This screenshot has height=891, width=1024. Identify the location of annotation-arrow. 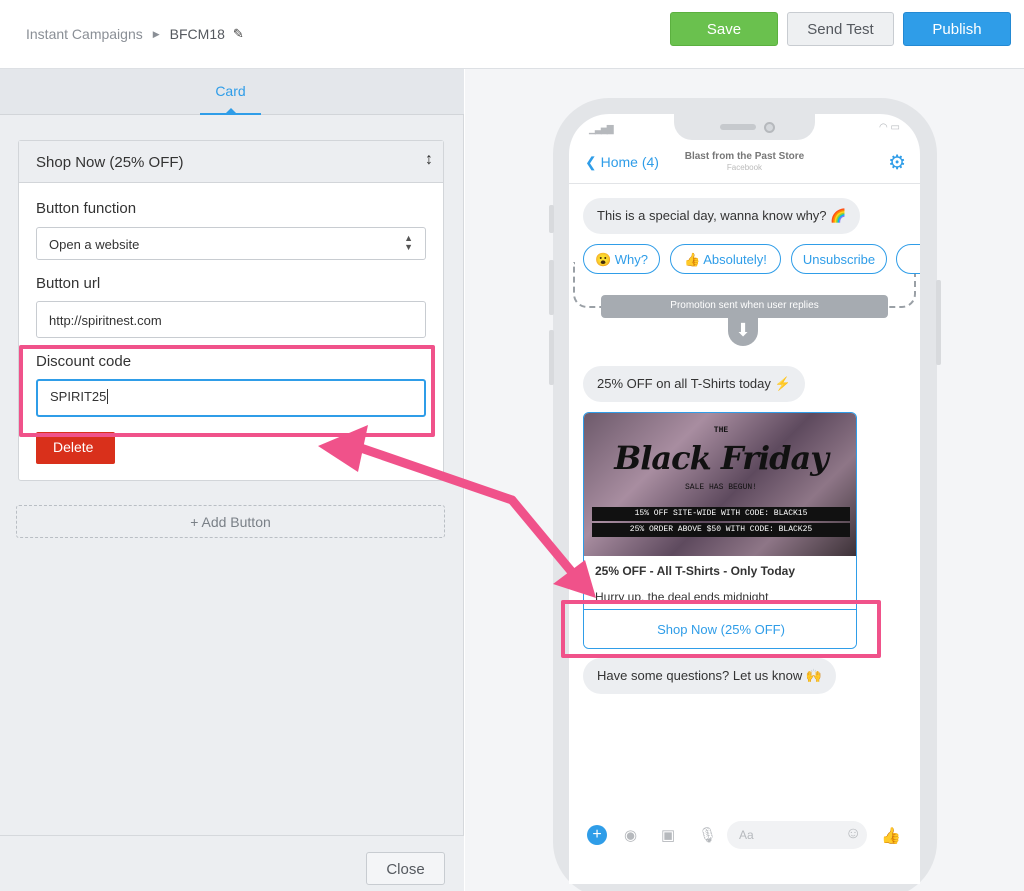
(457, 511).